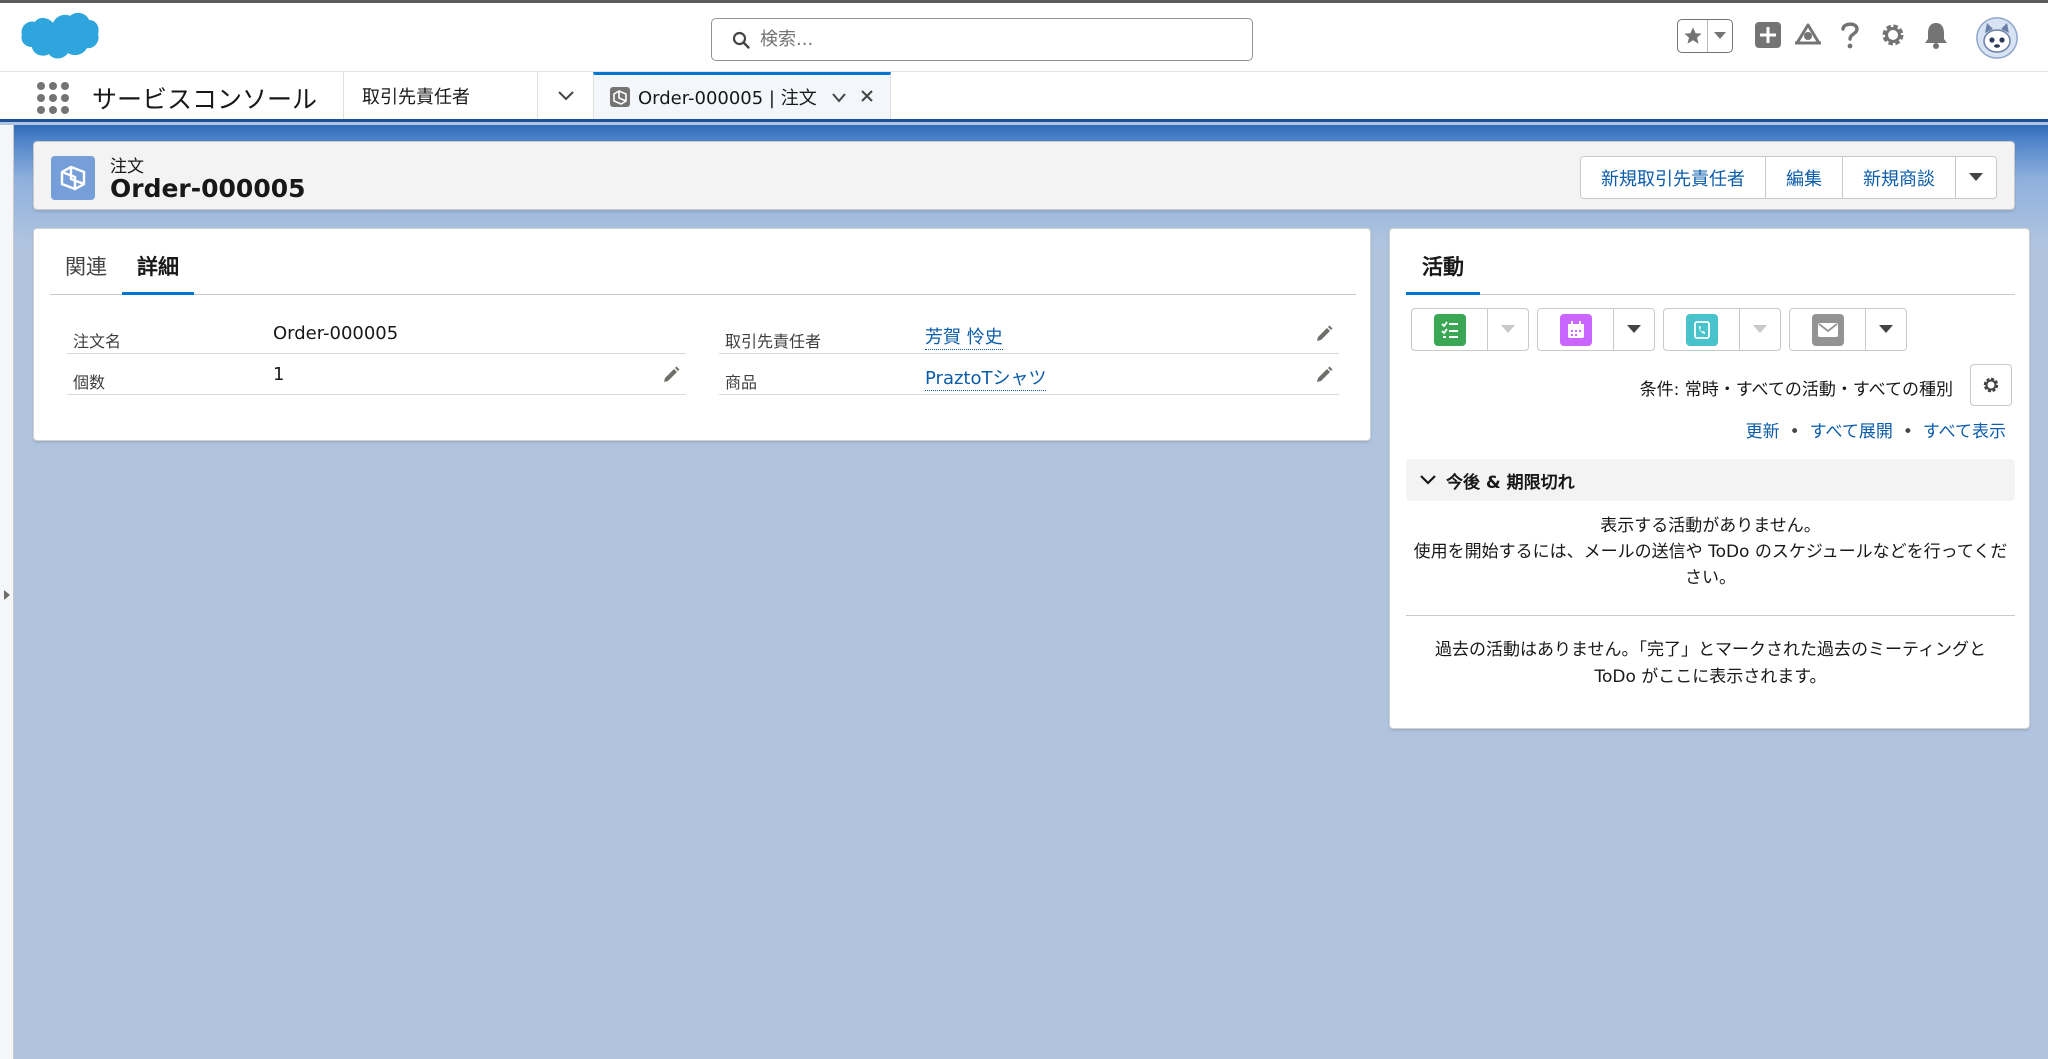  I want to click on header-utility-icons, so click(1862, 38).